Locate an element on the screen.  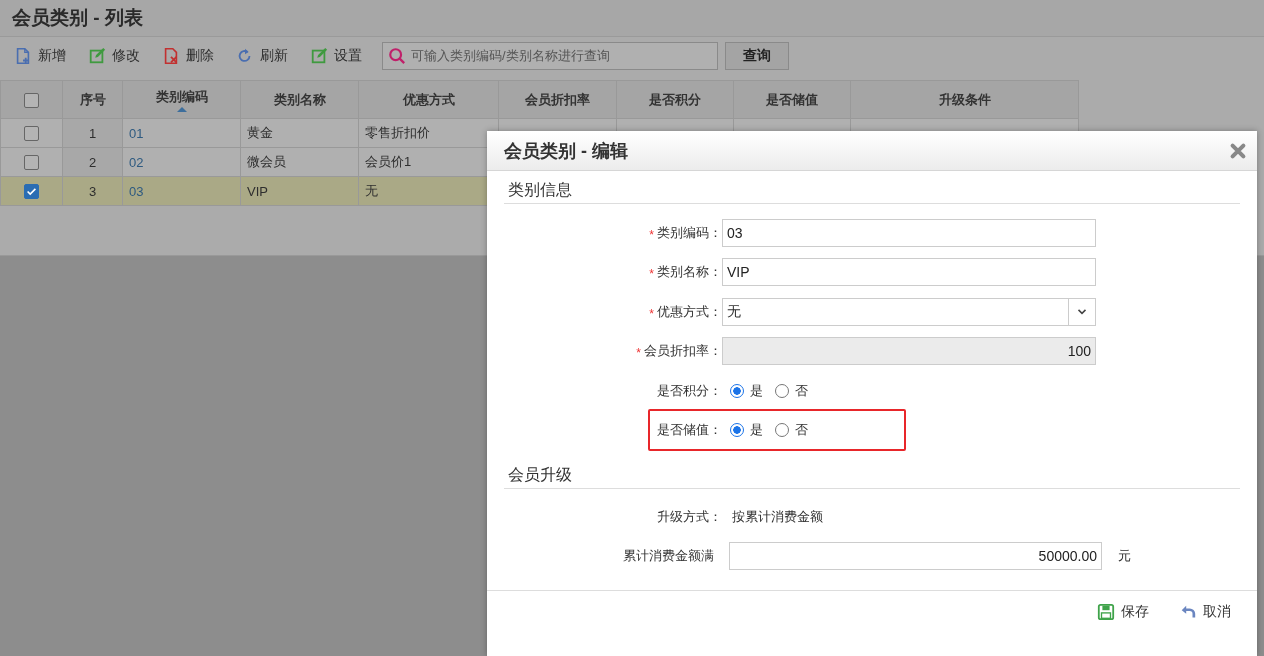
search-field: 可输入类别编码/类别名称进行查询 is located at coordinates (550, 55).